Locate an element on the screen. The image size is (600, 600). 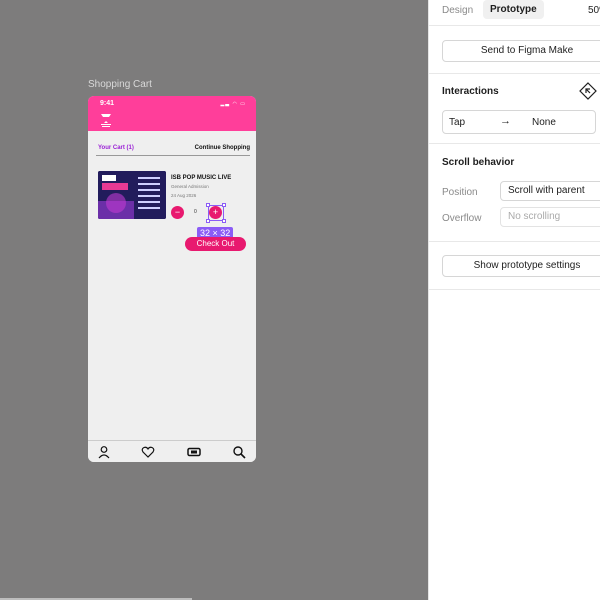
scroll-behavior-heading: Scroll behavior is located at coordinates (478, 162).